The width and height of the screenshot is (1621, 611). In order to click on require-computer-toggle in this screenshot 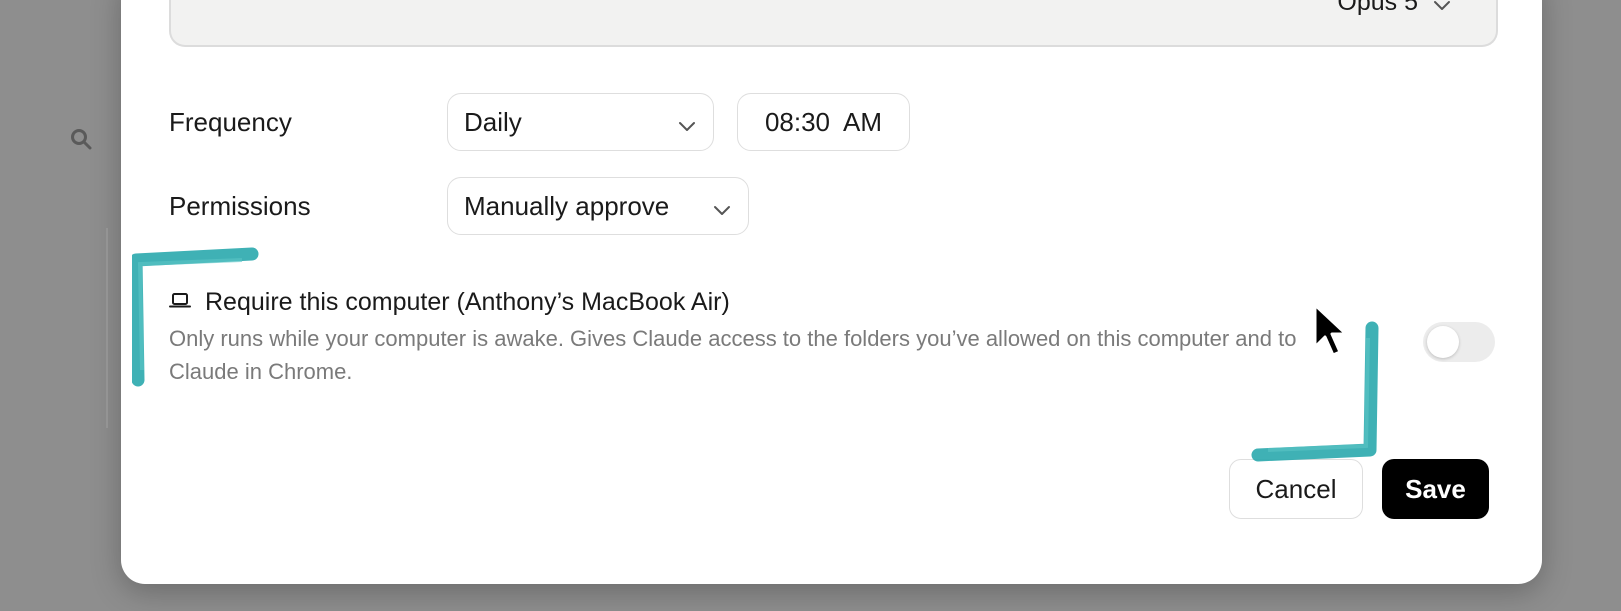, I will do `click(1459, 342)`.